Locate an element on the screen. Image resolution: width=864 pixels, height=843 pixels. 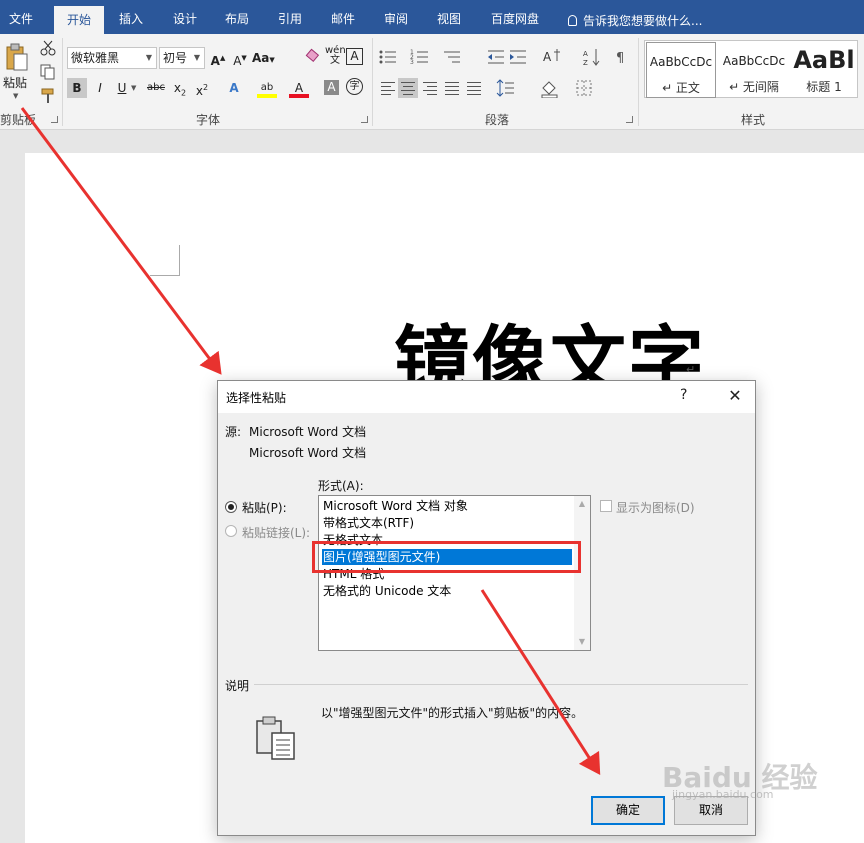
align-center-icon is located at coordinates (408, 88).